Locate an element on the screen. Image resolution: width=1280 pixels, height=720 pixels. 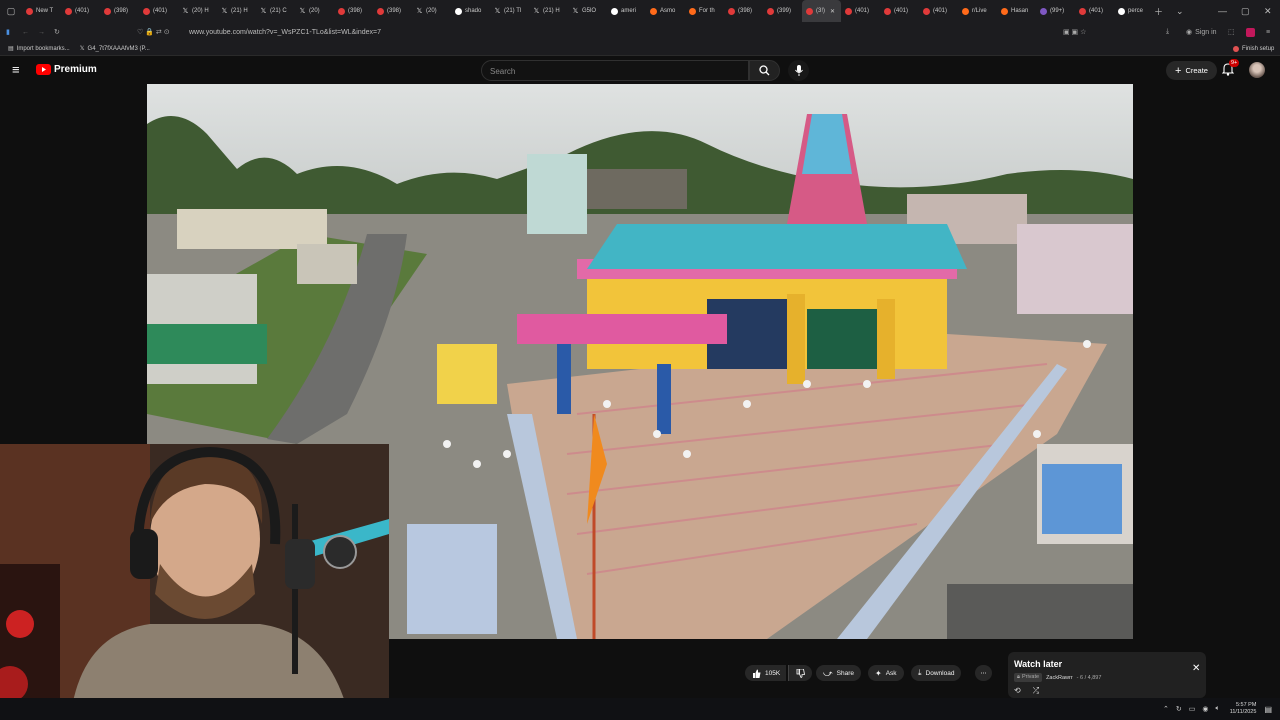
ask-button: ✦ Ask is located at coordinates (886, 673).